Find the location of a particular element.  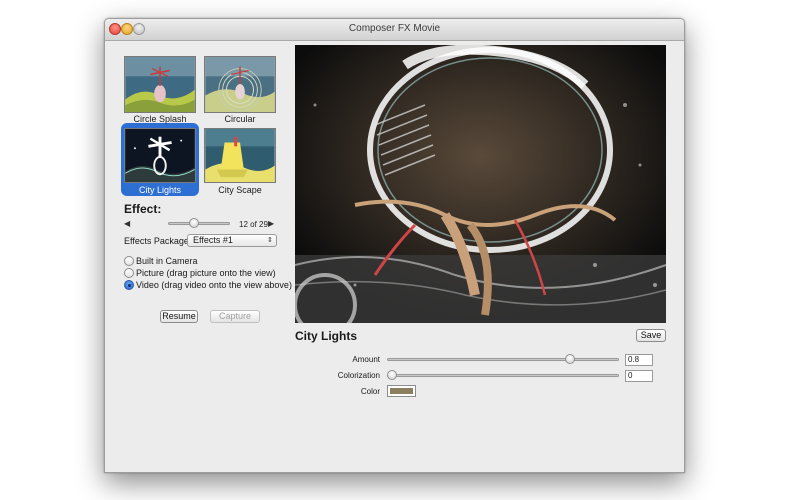

radio-built-in-camera is located at coordinates (129, 261).